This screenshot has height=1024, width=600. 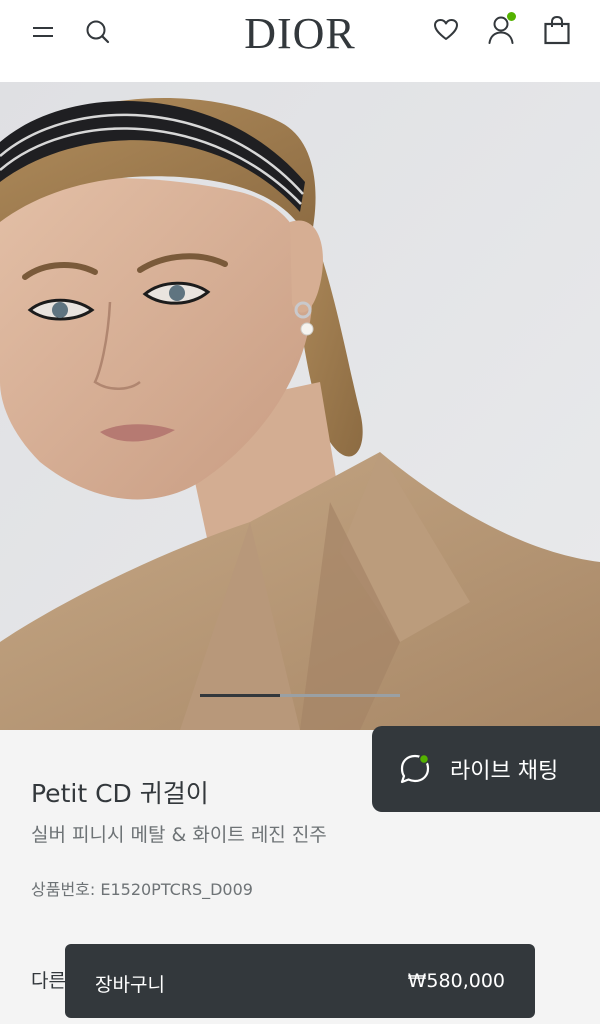 I want to click on product-price: ₩580,000, so click(x=456, y=981).